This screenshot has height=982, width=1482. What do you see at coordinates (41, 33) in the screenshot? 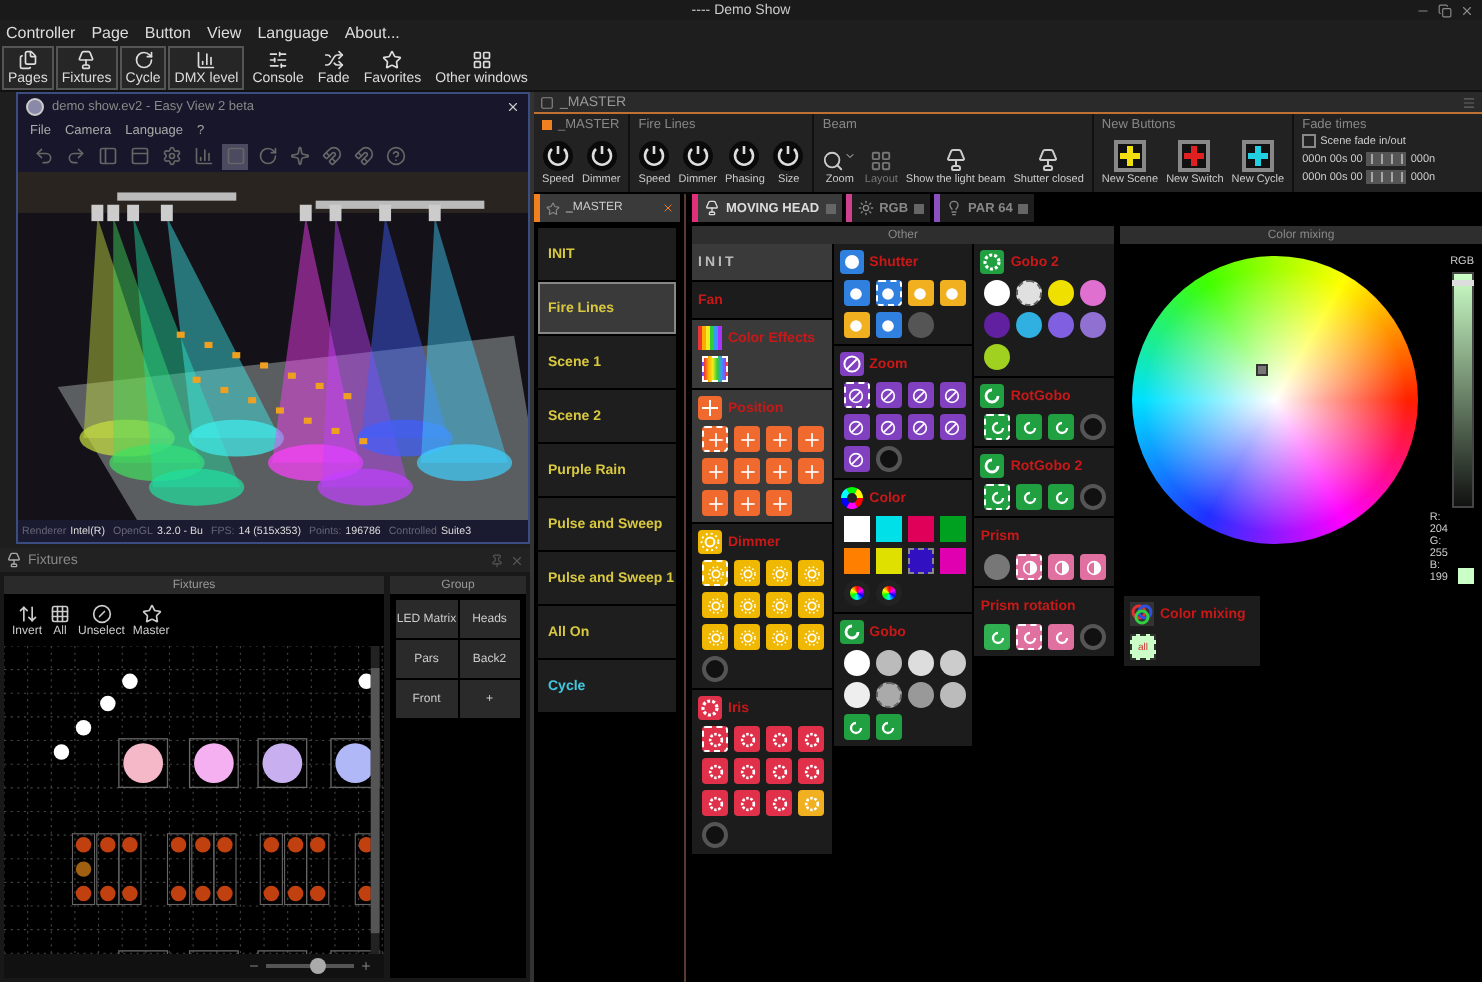
I see `menu-item: Controller` at bounding box center [41, 33].